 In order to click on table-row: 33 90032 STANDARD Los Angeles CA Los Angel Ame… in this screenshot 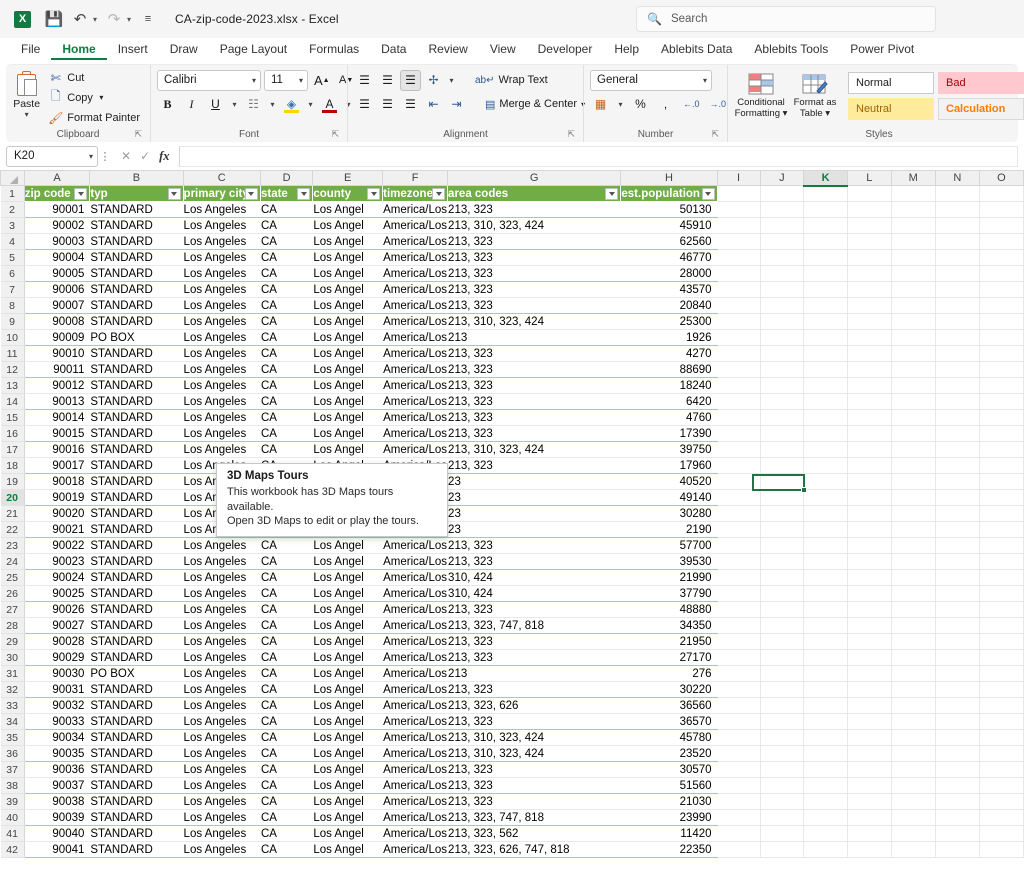, I will do `click(512, 705)`.